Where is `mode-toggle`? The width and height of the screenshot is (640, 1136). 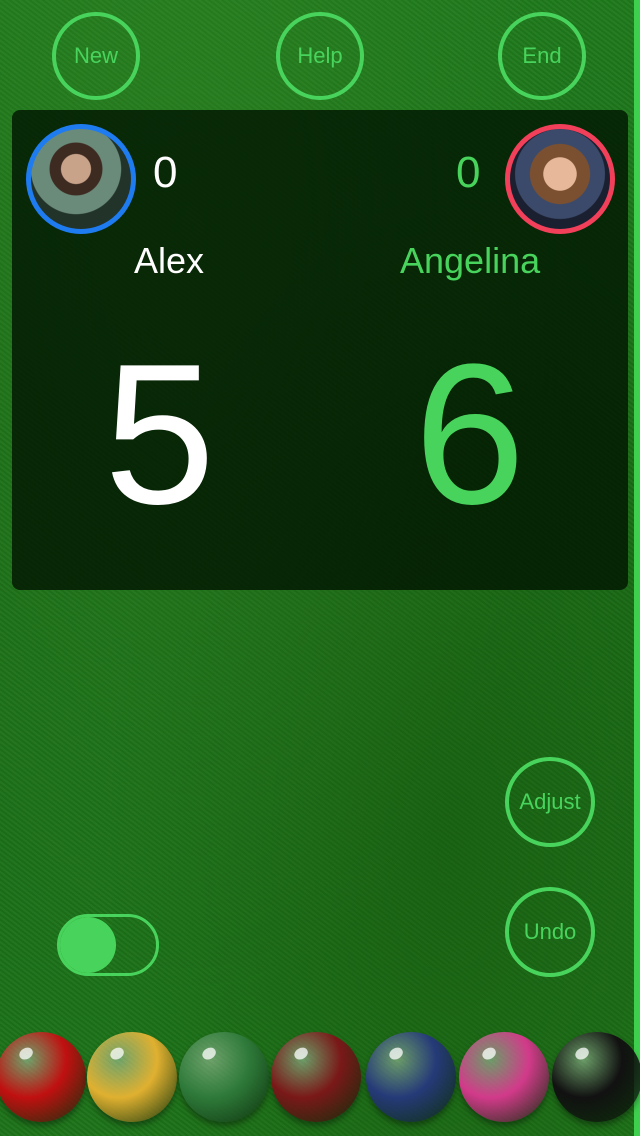
mode-toggle is located at coordinates (108, 945).